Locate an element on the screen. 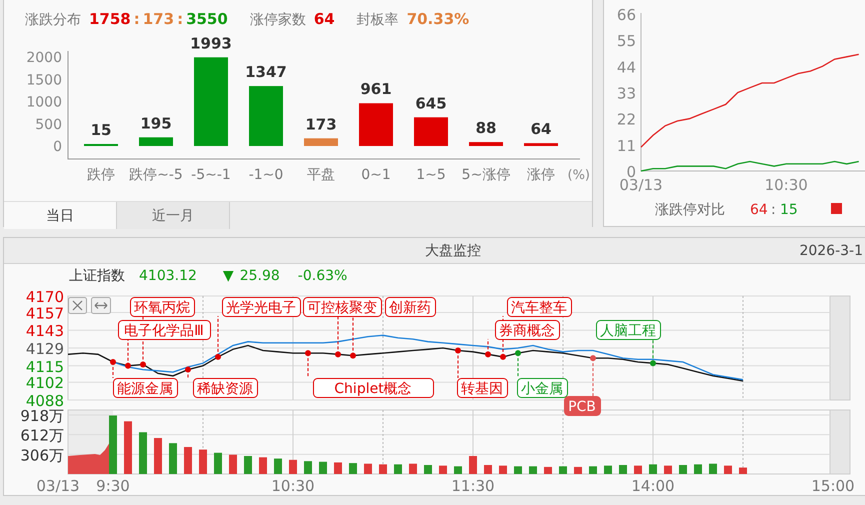  concept-tag: 光学光电子 is located at coordinates (261, 307).